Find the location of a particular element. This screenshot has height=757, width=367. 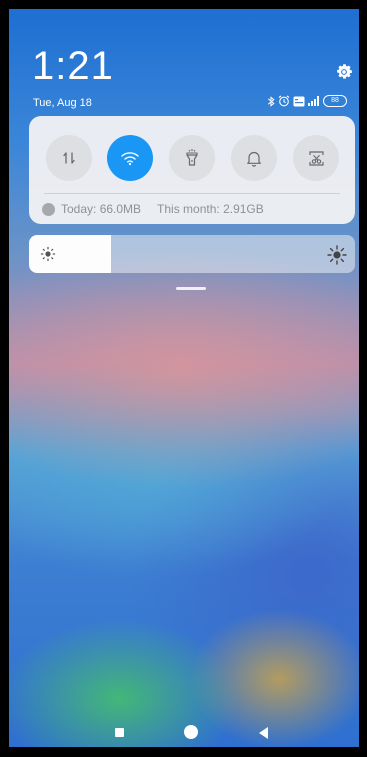

back-button is located at coordinates (263, 733).